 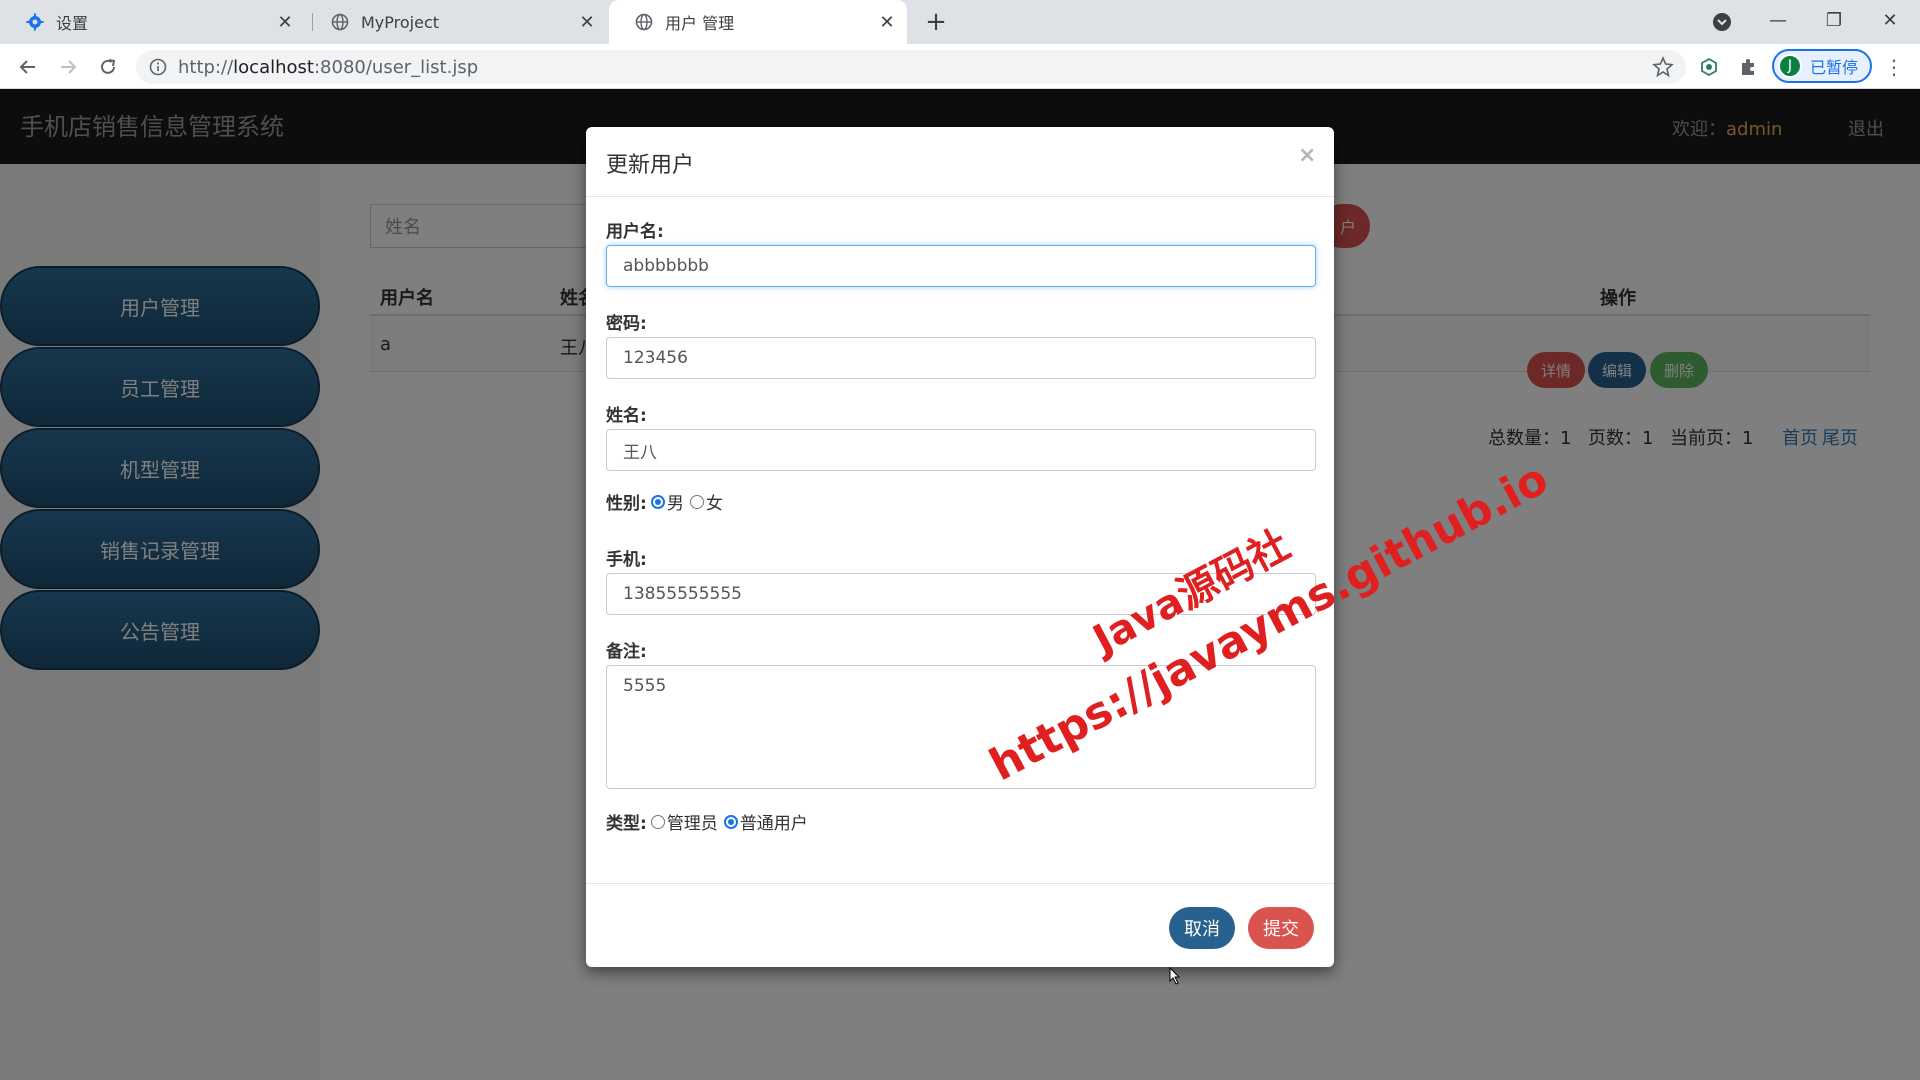 What do you see at coordinates (936, 22) in the screenshot?
I see `new-tab-button: +` at bounding box center [936, 22].